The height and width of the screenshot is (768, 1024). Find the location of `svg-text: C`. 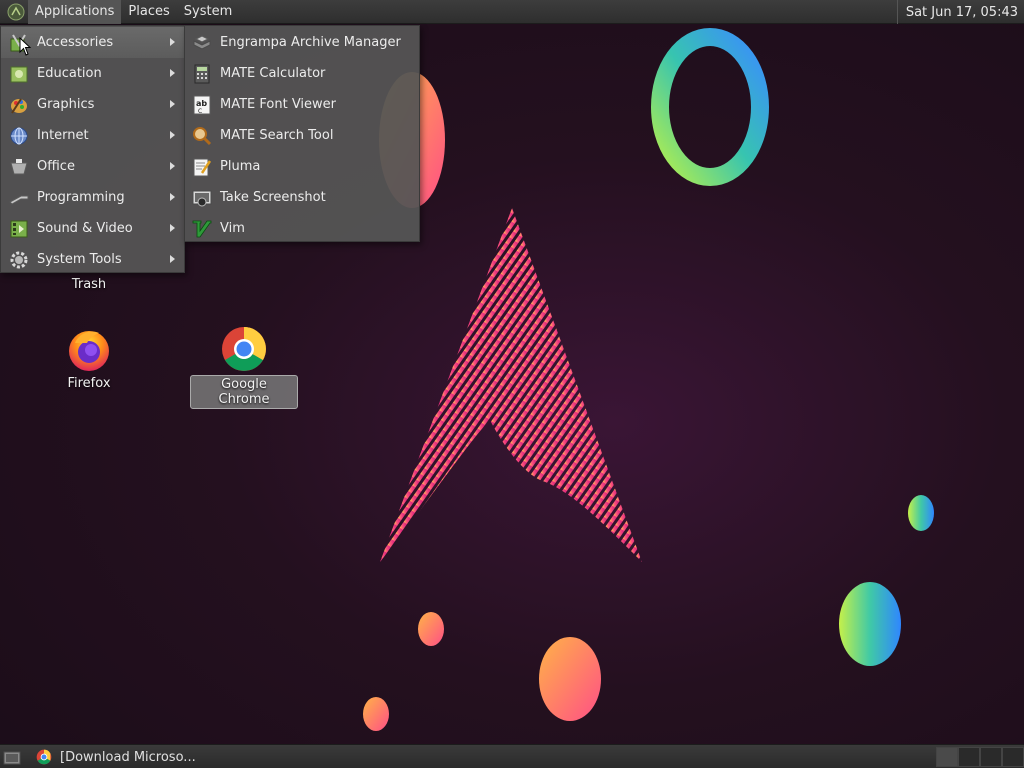

svg-text: C is located at coordinates (200, 111).